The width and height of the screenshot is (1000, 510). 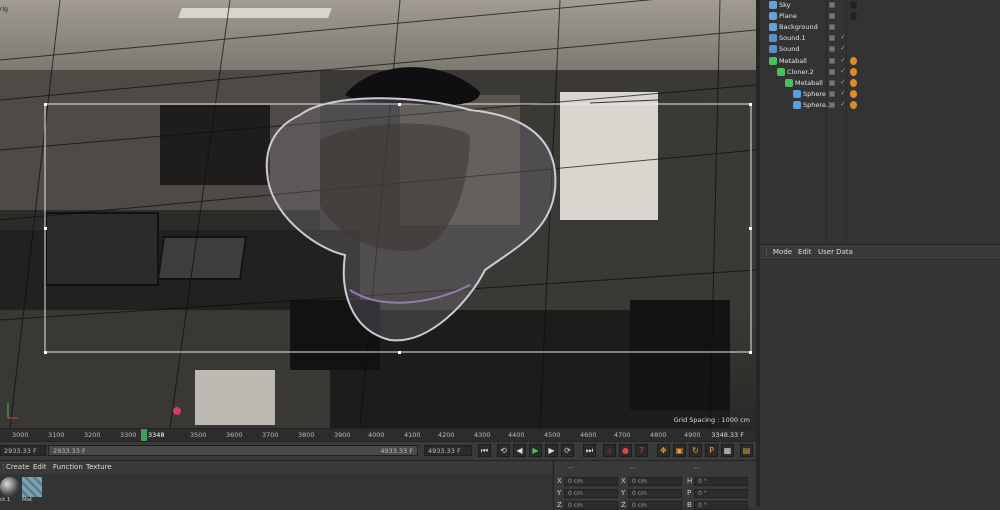 What do you see at coordinates (835, 252) in the screenshot?
I see `attr-menu-user-data: User Data` at bounding box center [835, 252].